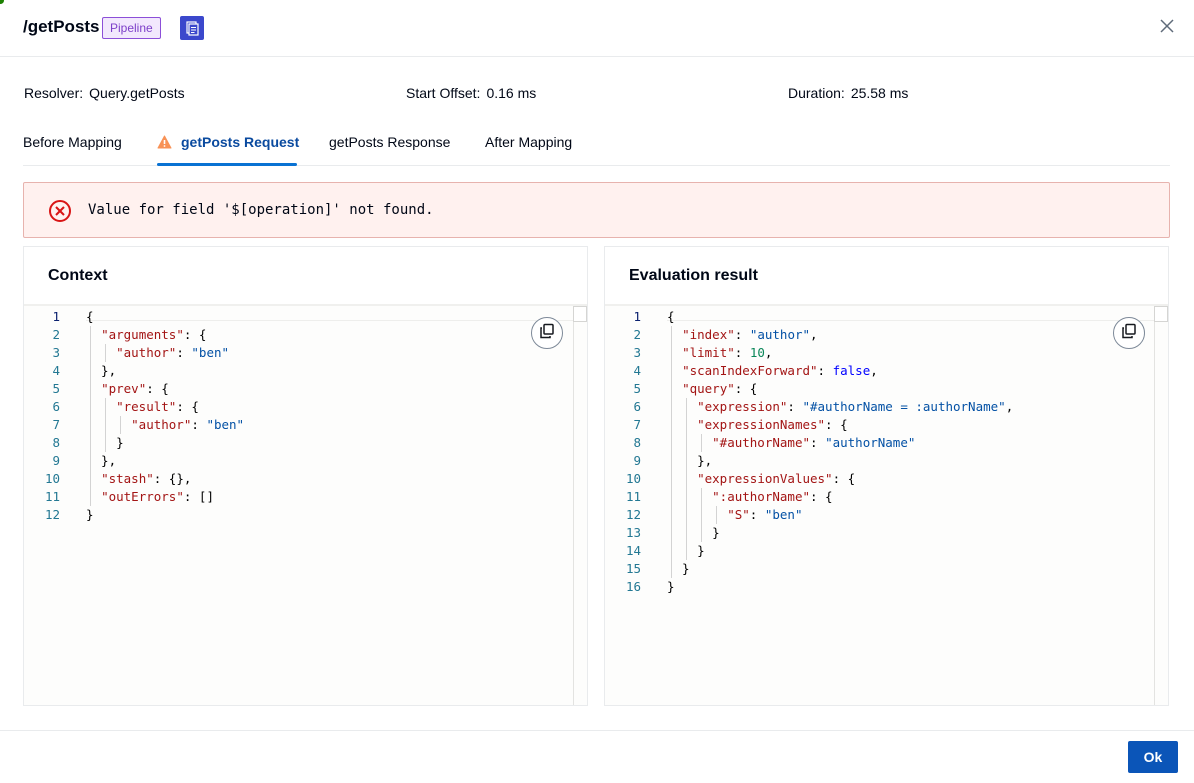 This screenshot has height=783, width=1194. What do you see at coordinates (772, 424) in the screenshot?
I see `code-text: "expressionNames": {` at bounding box center [772, 424].